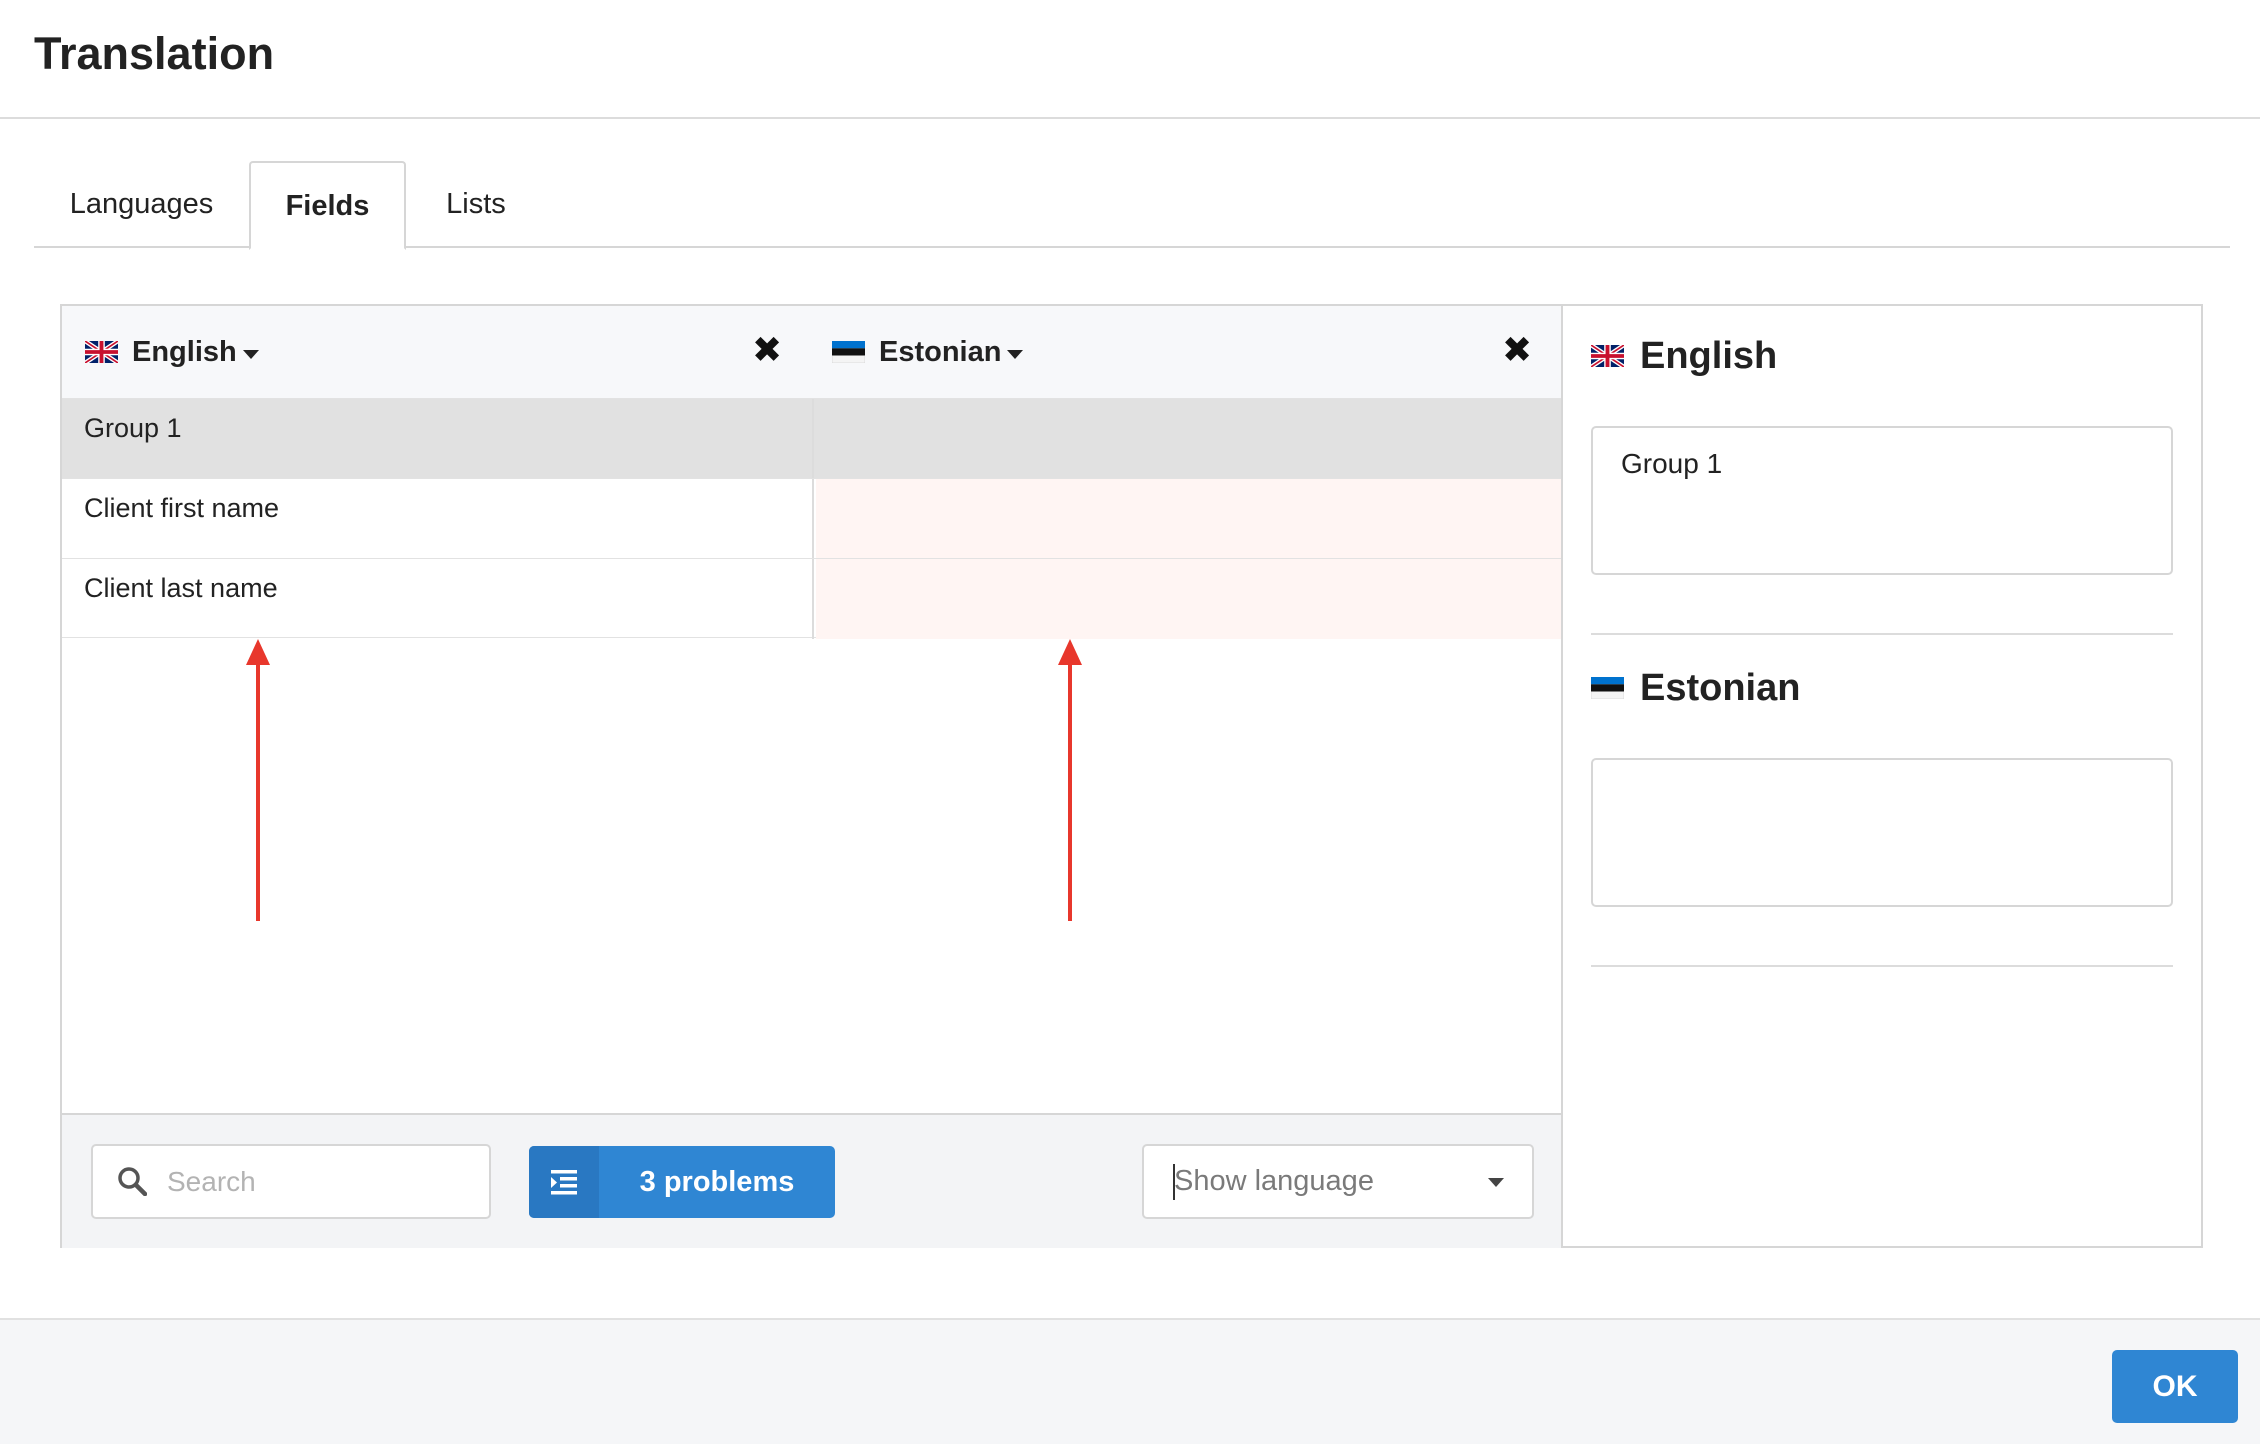 This screenshot has height=1444, width=2260. What do you see at coordinates (1130, 1381) in the screenshot?
I see `dialog-footer: OK` at bounding box center [1130, 1381].